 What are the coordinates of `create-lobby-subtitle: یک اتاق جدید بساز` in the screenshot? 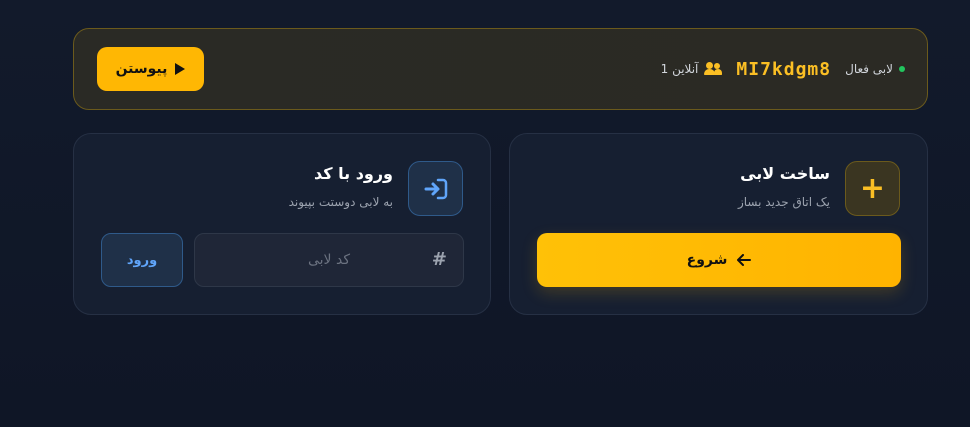 It's located at (783, 202).